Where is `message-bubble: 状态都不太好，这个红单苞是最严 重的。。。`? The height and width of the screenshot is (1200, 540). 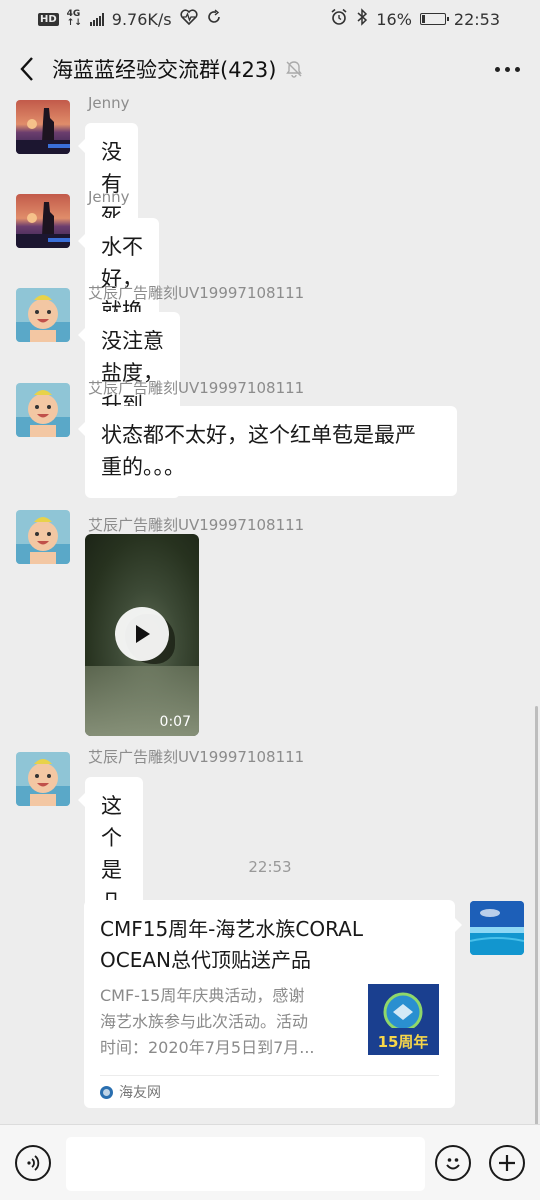 message-bubble: 状态都不太好，这个红单苞是最严 重的。。。 is located at coordinates (267, 451).